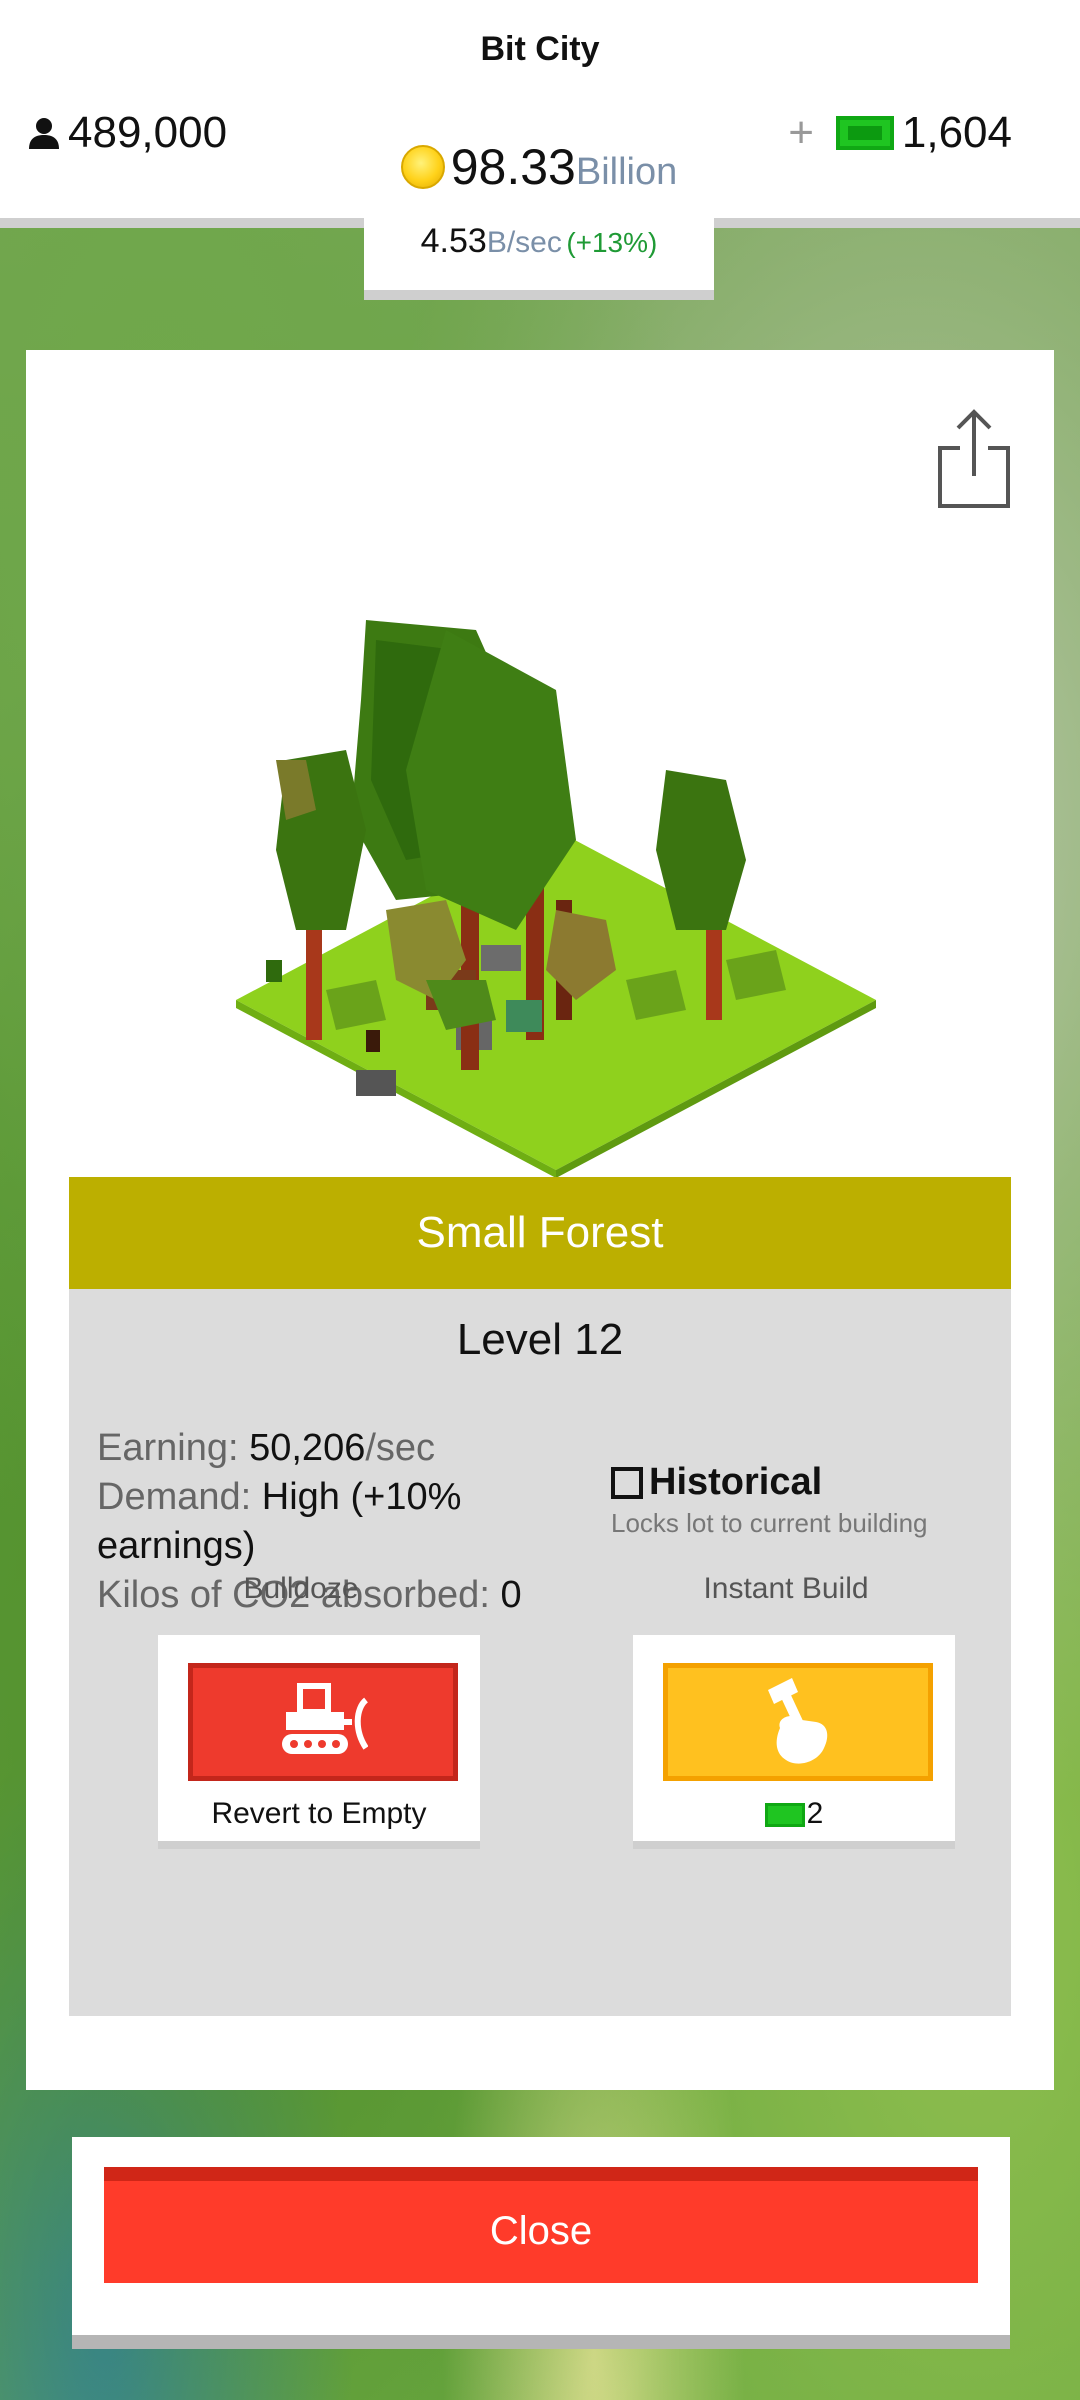 The width and height of the screenshot is (1080, 2400). I want to click on population-value: 489,000, so click(148, 132).